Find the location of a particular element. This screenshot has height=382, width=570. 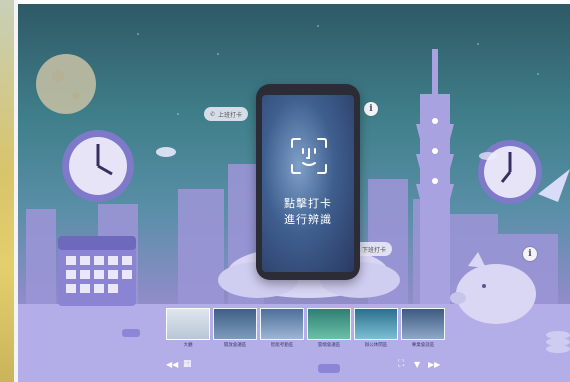

smartphone-hotspot: 點擊打卡 進行辨識 is located at coordinates (308, 182).